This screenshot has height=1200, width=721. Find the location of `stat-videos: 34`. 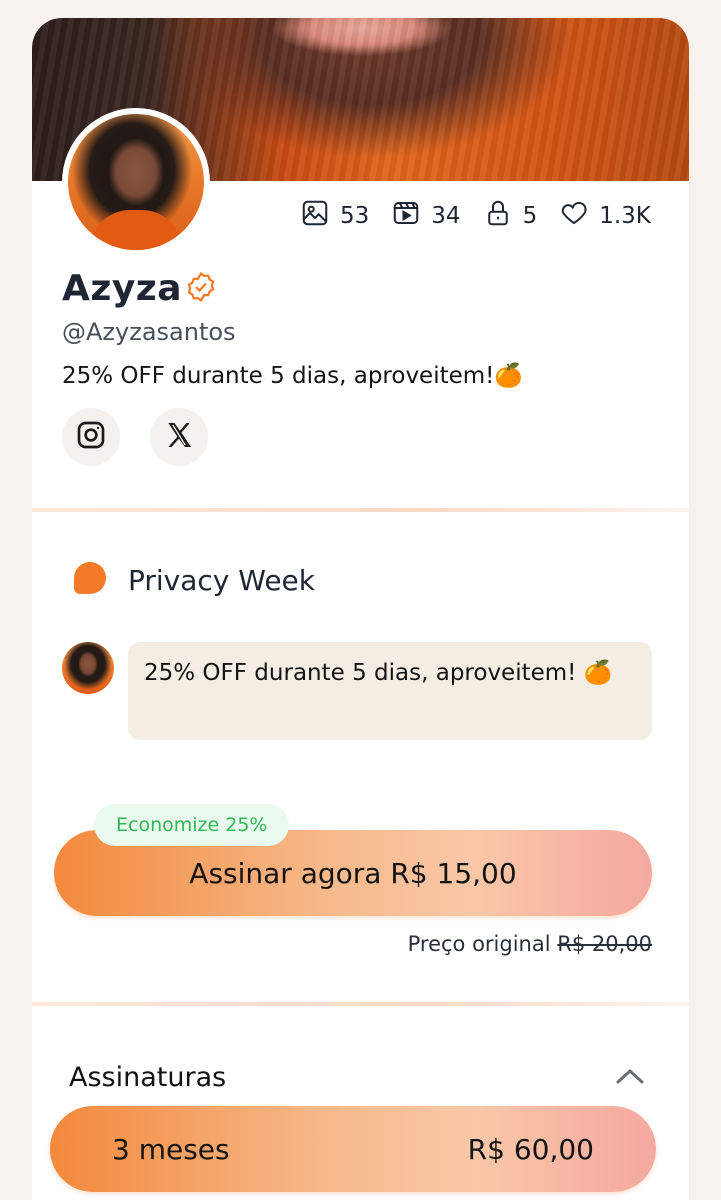

stat-videos: 34 is located at coordinates (426, 216).